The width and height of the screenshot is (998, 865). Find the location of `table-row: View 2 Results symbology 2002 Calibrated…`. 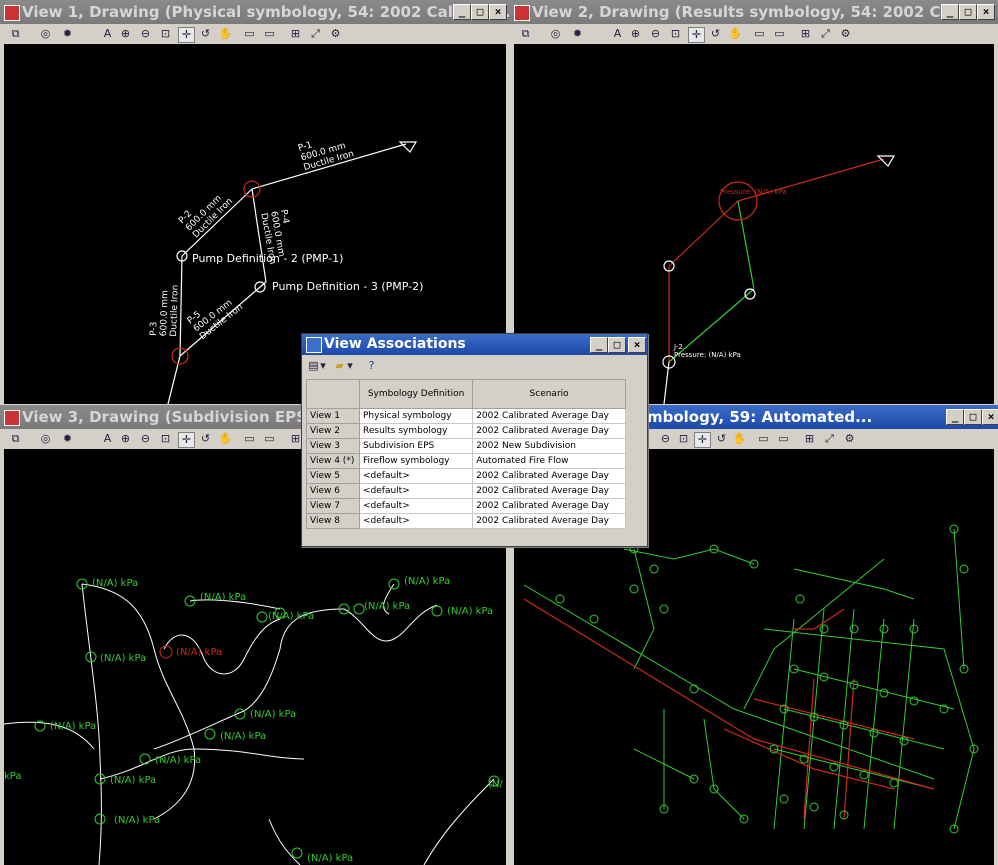

table-row: View 2 Results symbology 2002 Calibrated… is located at coordinates (466, 431).